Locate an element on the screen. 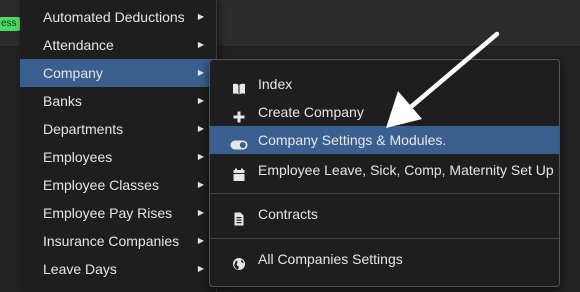 The image size is (580, 292). annotation-arrow is located at coordinates (443, 79).